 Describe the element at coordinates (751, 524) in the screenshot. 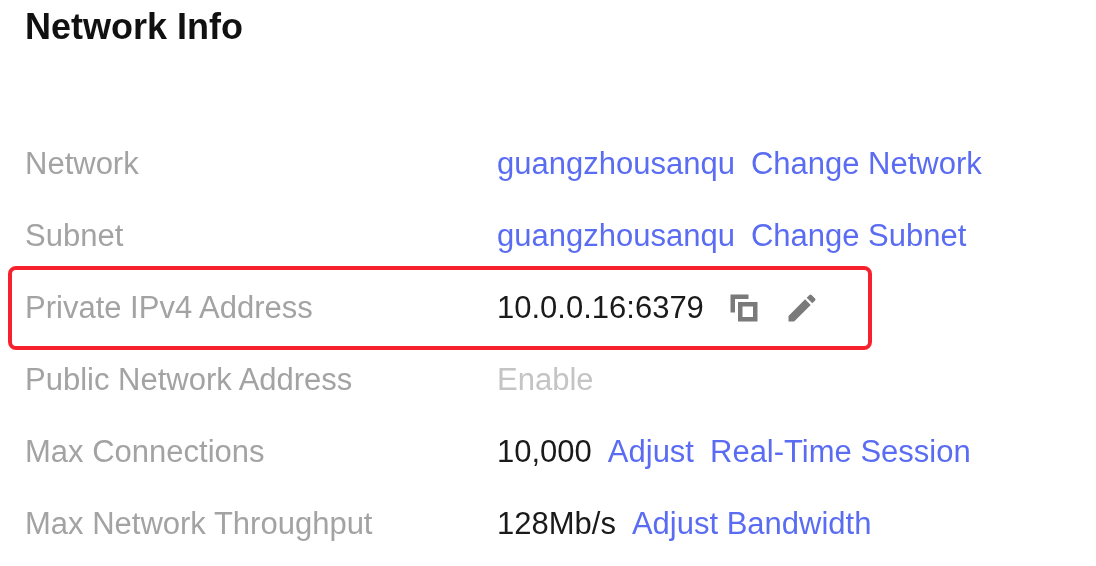

I see `link: Adjust Bandwidth` at that location.